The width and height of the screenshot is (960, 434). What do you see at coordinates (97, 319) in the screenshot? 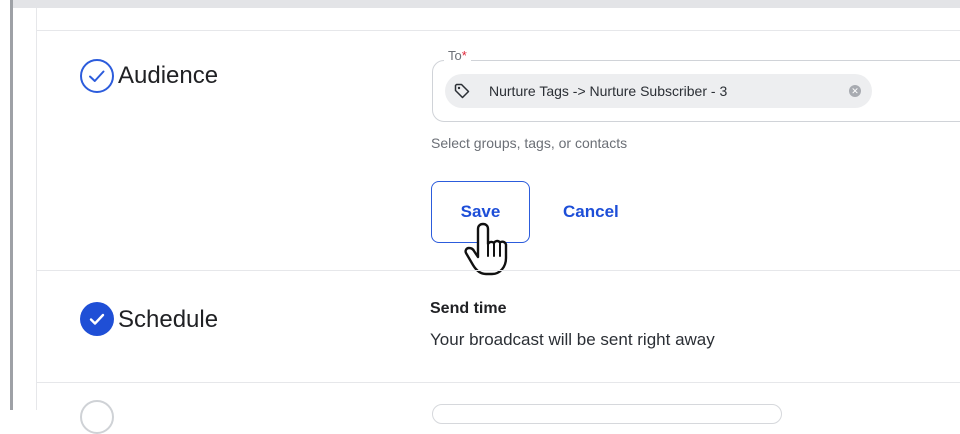
I see `check-circle-filled-icon` at bounding box center [97, 319].